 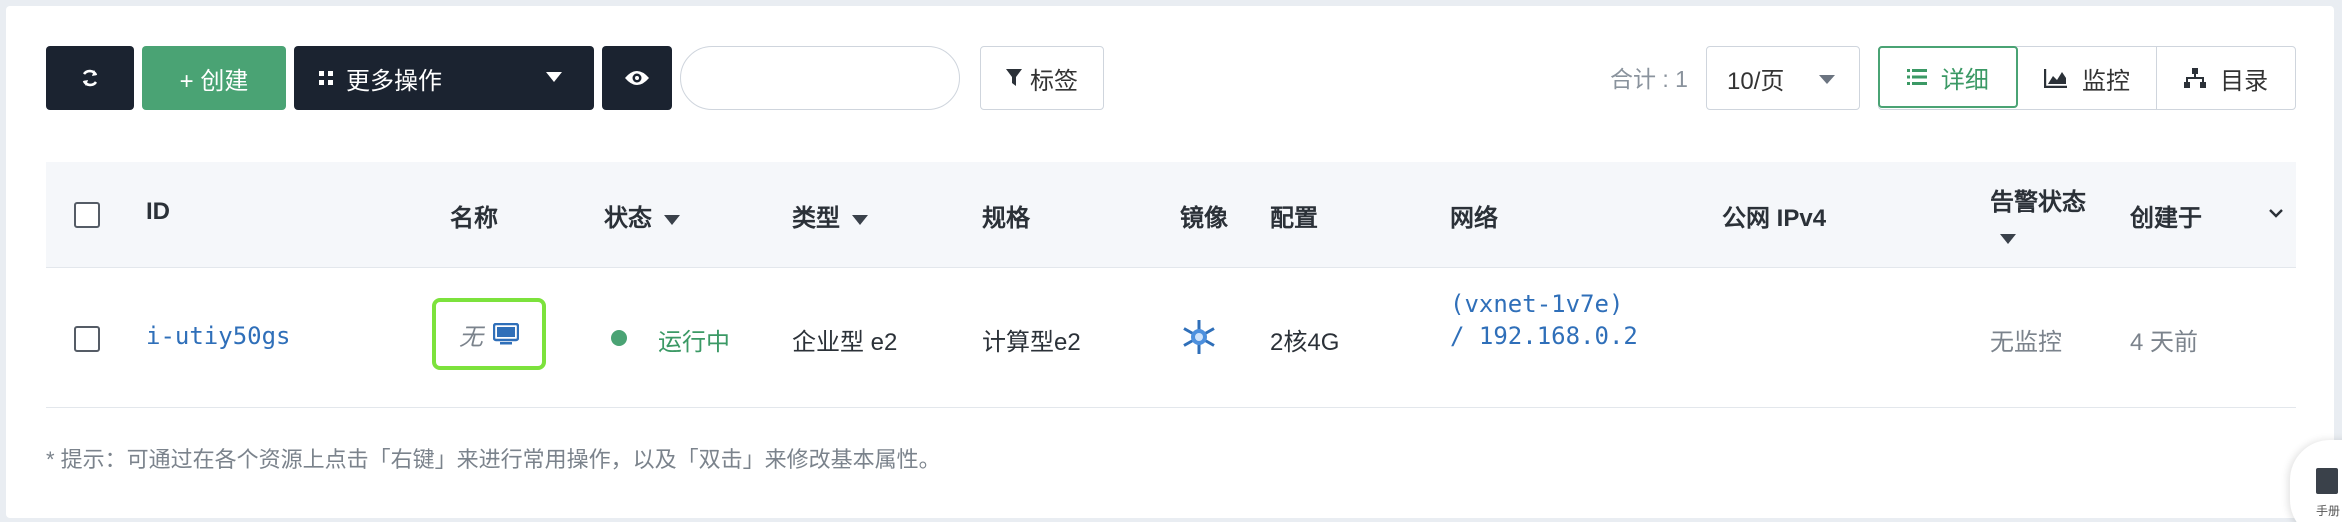 What do you see at coordinates (87, 215) in the screenshot?
I see `select-all-checkbox` at bounding box center [87, 215].